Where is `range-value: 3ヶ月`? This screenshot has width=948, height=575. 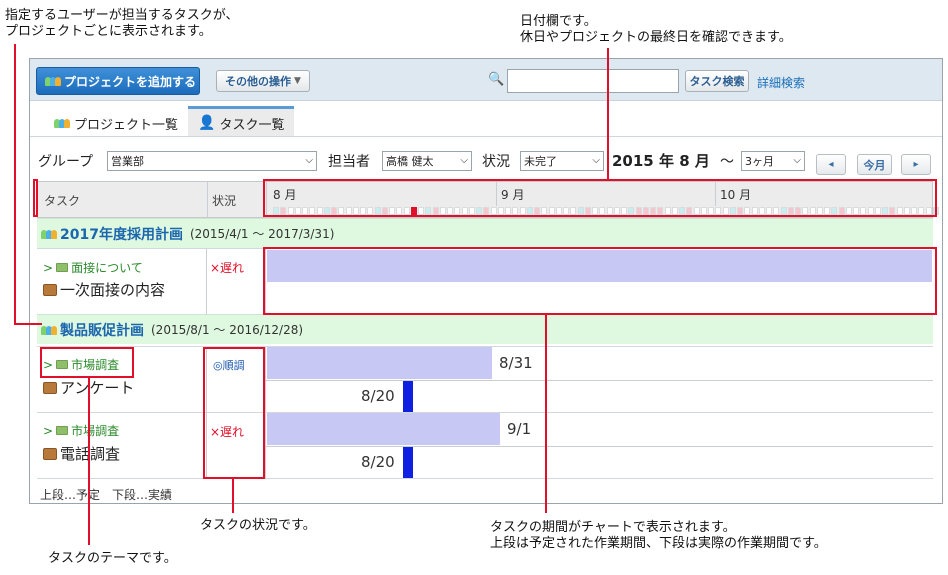 range-value: 3ヶ月 is located at coordinates (759, 161).